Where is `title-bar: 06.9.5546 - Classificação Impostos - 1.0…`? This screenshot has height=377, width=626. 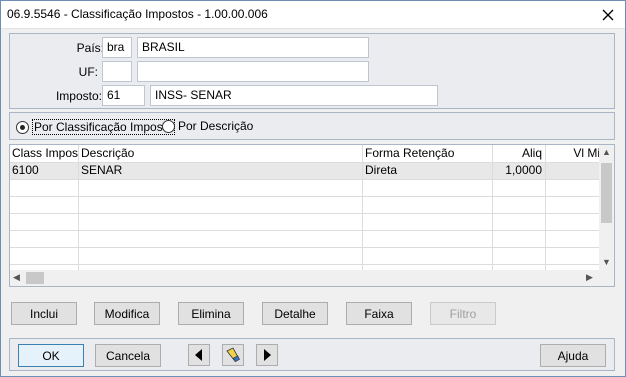
title-bar: 06.9.5546 - Classificação Impostos - 1.0… is located at coordinates (313, 15).